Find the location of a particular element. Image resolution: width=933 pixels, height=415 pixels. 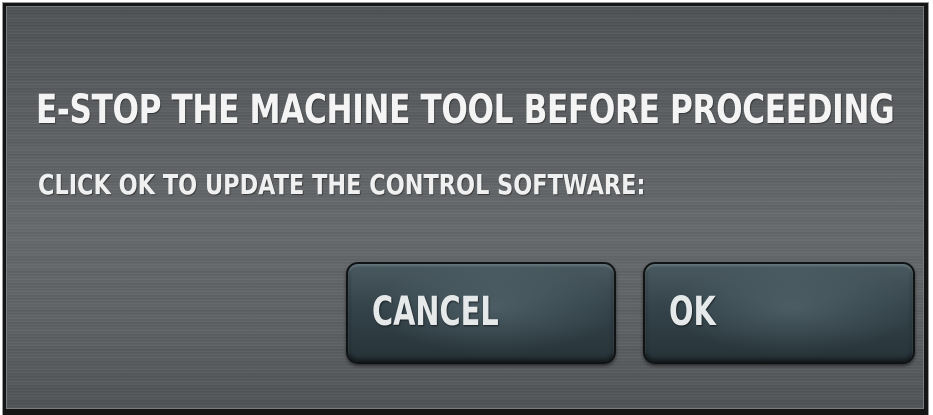

dialog-message: CLICK OK TO UPDATE THE CONTROL SOFTWARE: is located at coordinates (342, 184).